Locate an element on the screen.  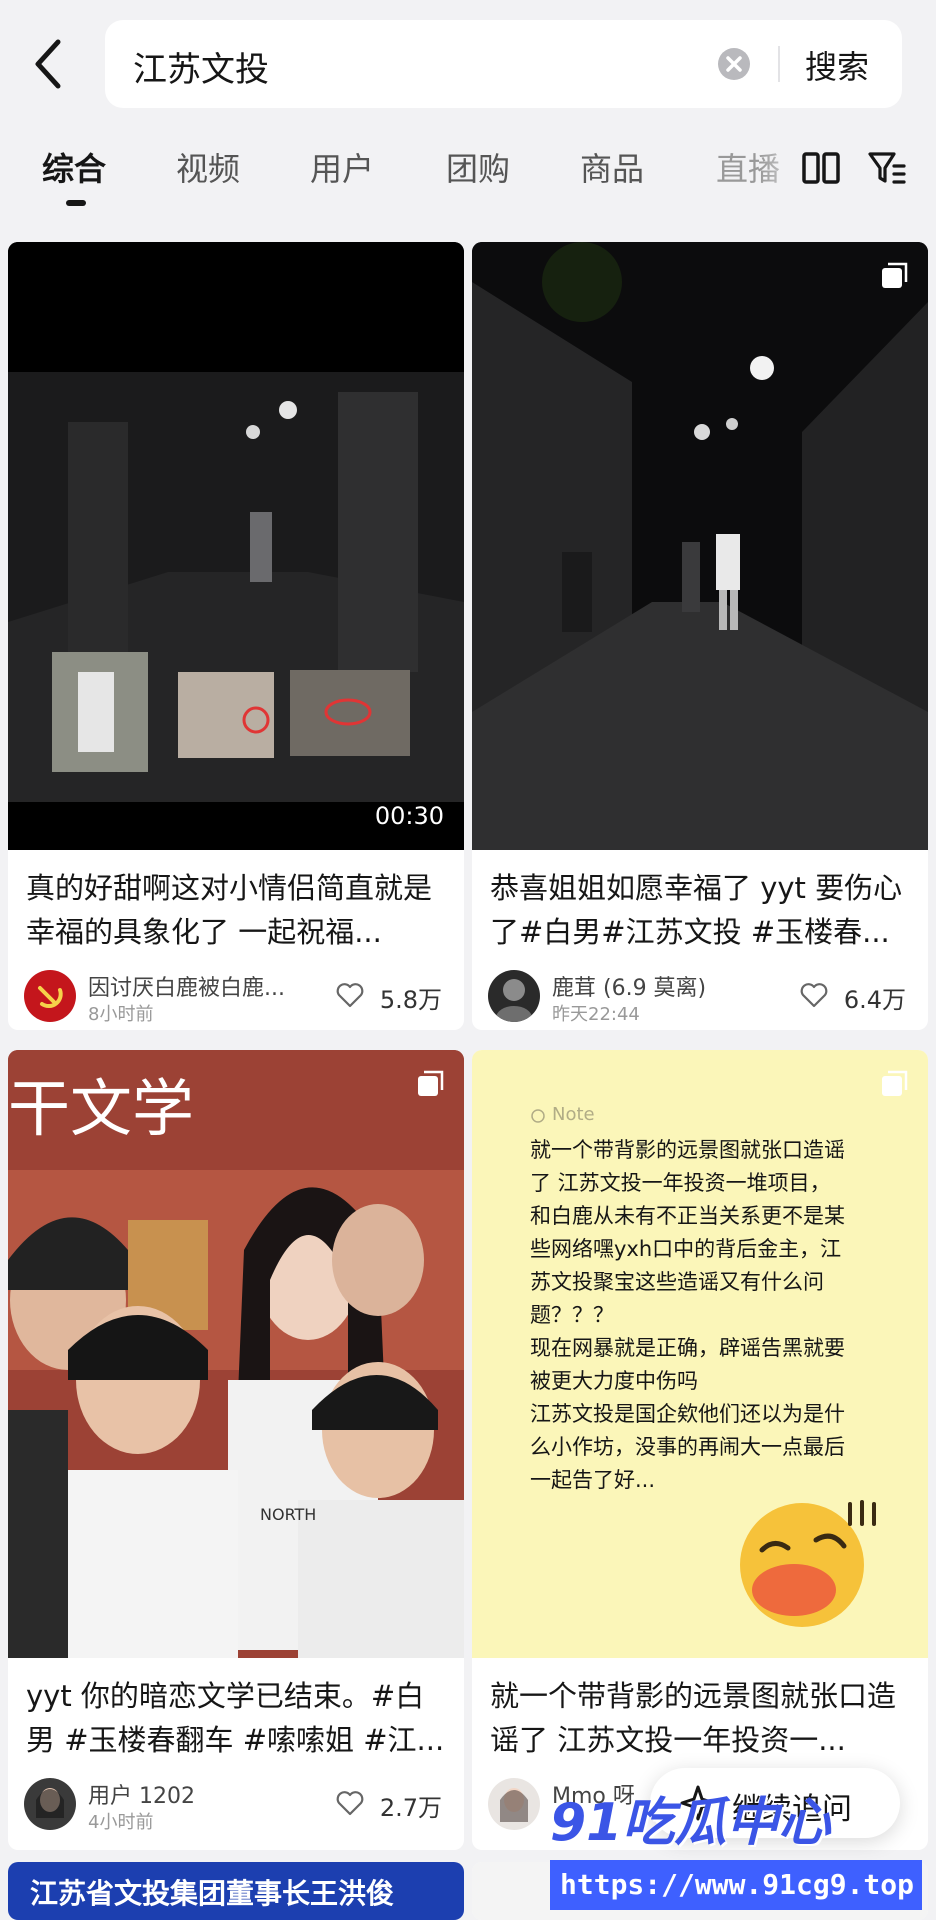
back-arrow-icon is located at coordinates (50, 64).